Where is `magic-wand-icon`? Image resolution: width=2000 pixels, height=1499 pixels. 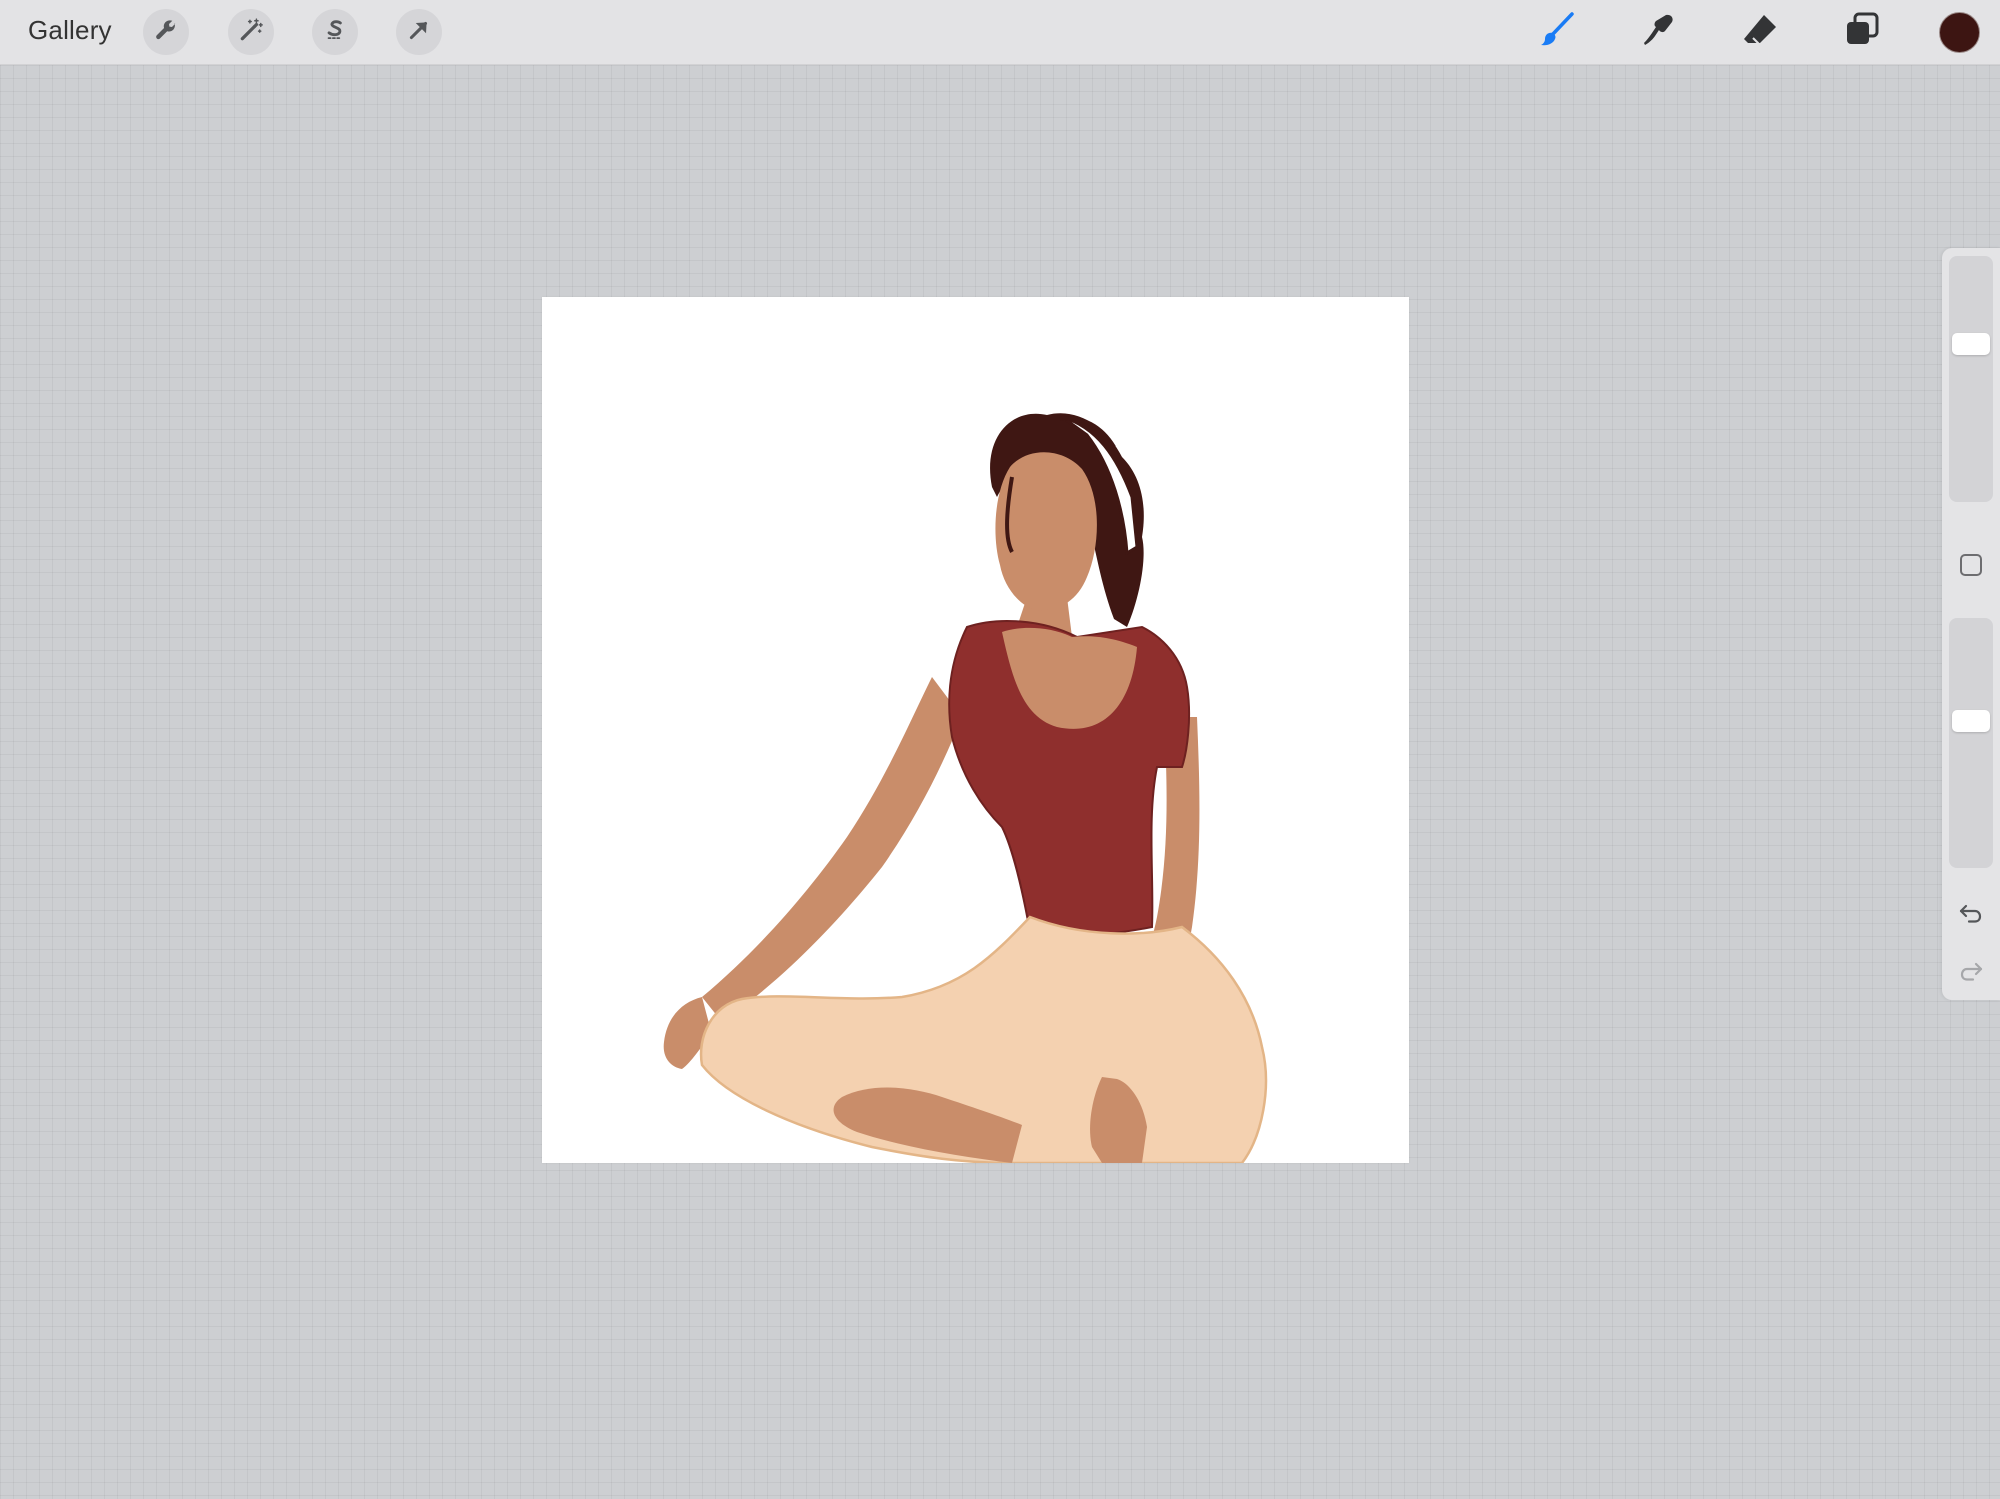
magic-wand-icon is located at coordinates (251, 32).